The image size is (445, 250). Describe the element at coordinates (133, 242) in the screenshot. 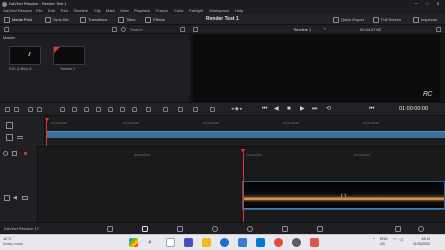

I see `windows-start-icon` at that location.